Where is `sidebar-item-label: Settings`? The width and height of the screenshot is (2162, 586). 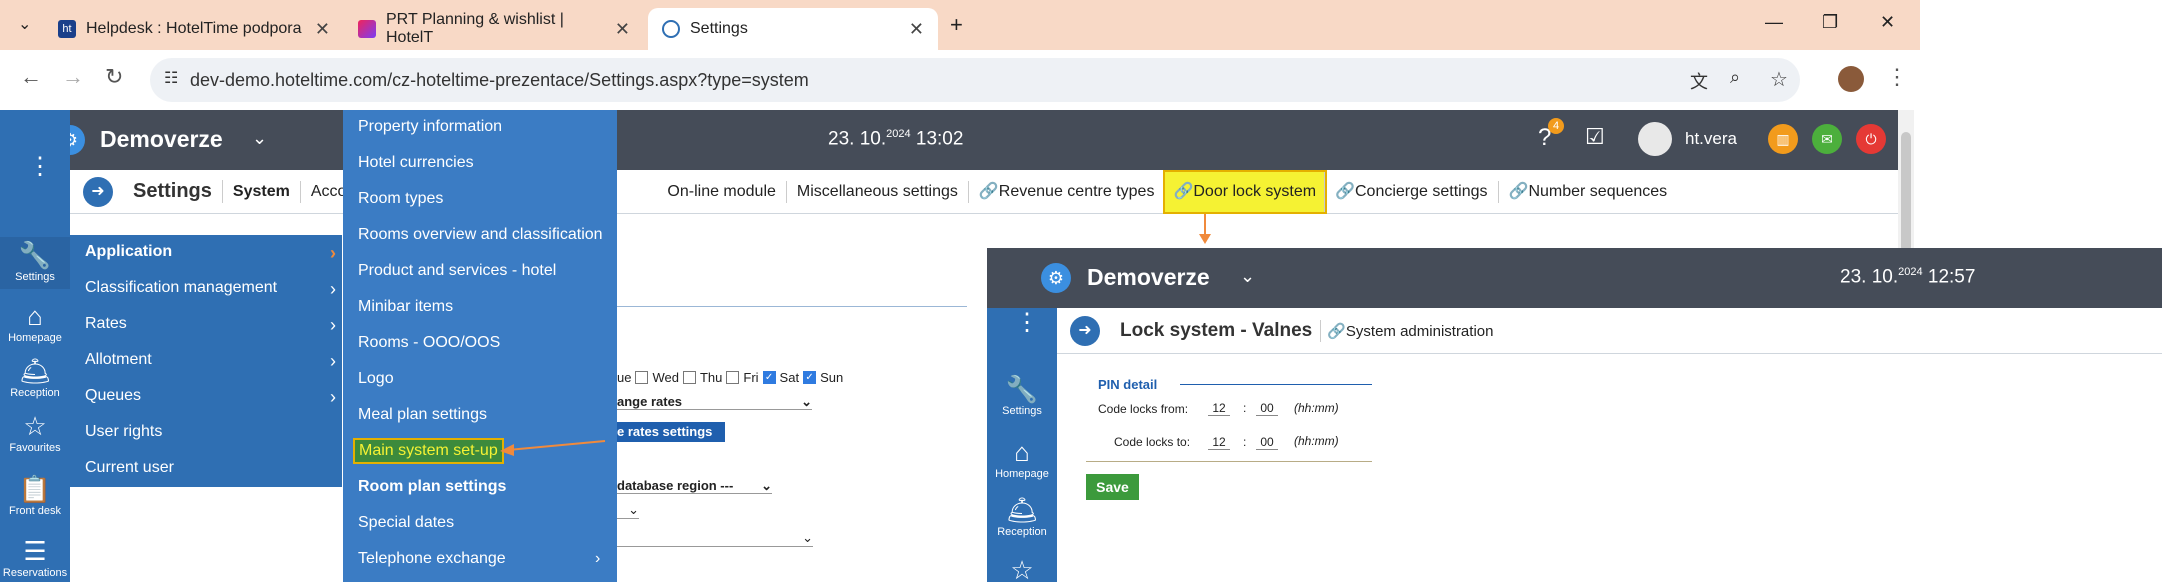
sidebar-item-label: Settings is located at coordinates (1022, 411).